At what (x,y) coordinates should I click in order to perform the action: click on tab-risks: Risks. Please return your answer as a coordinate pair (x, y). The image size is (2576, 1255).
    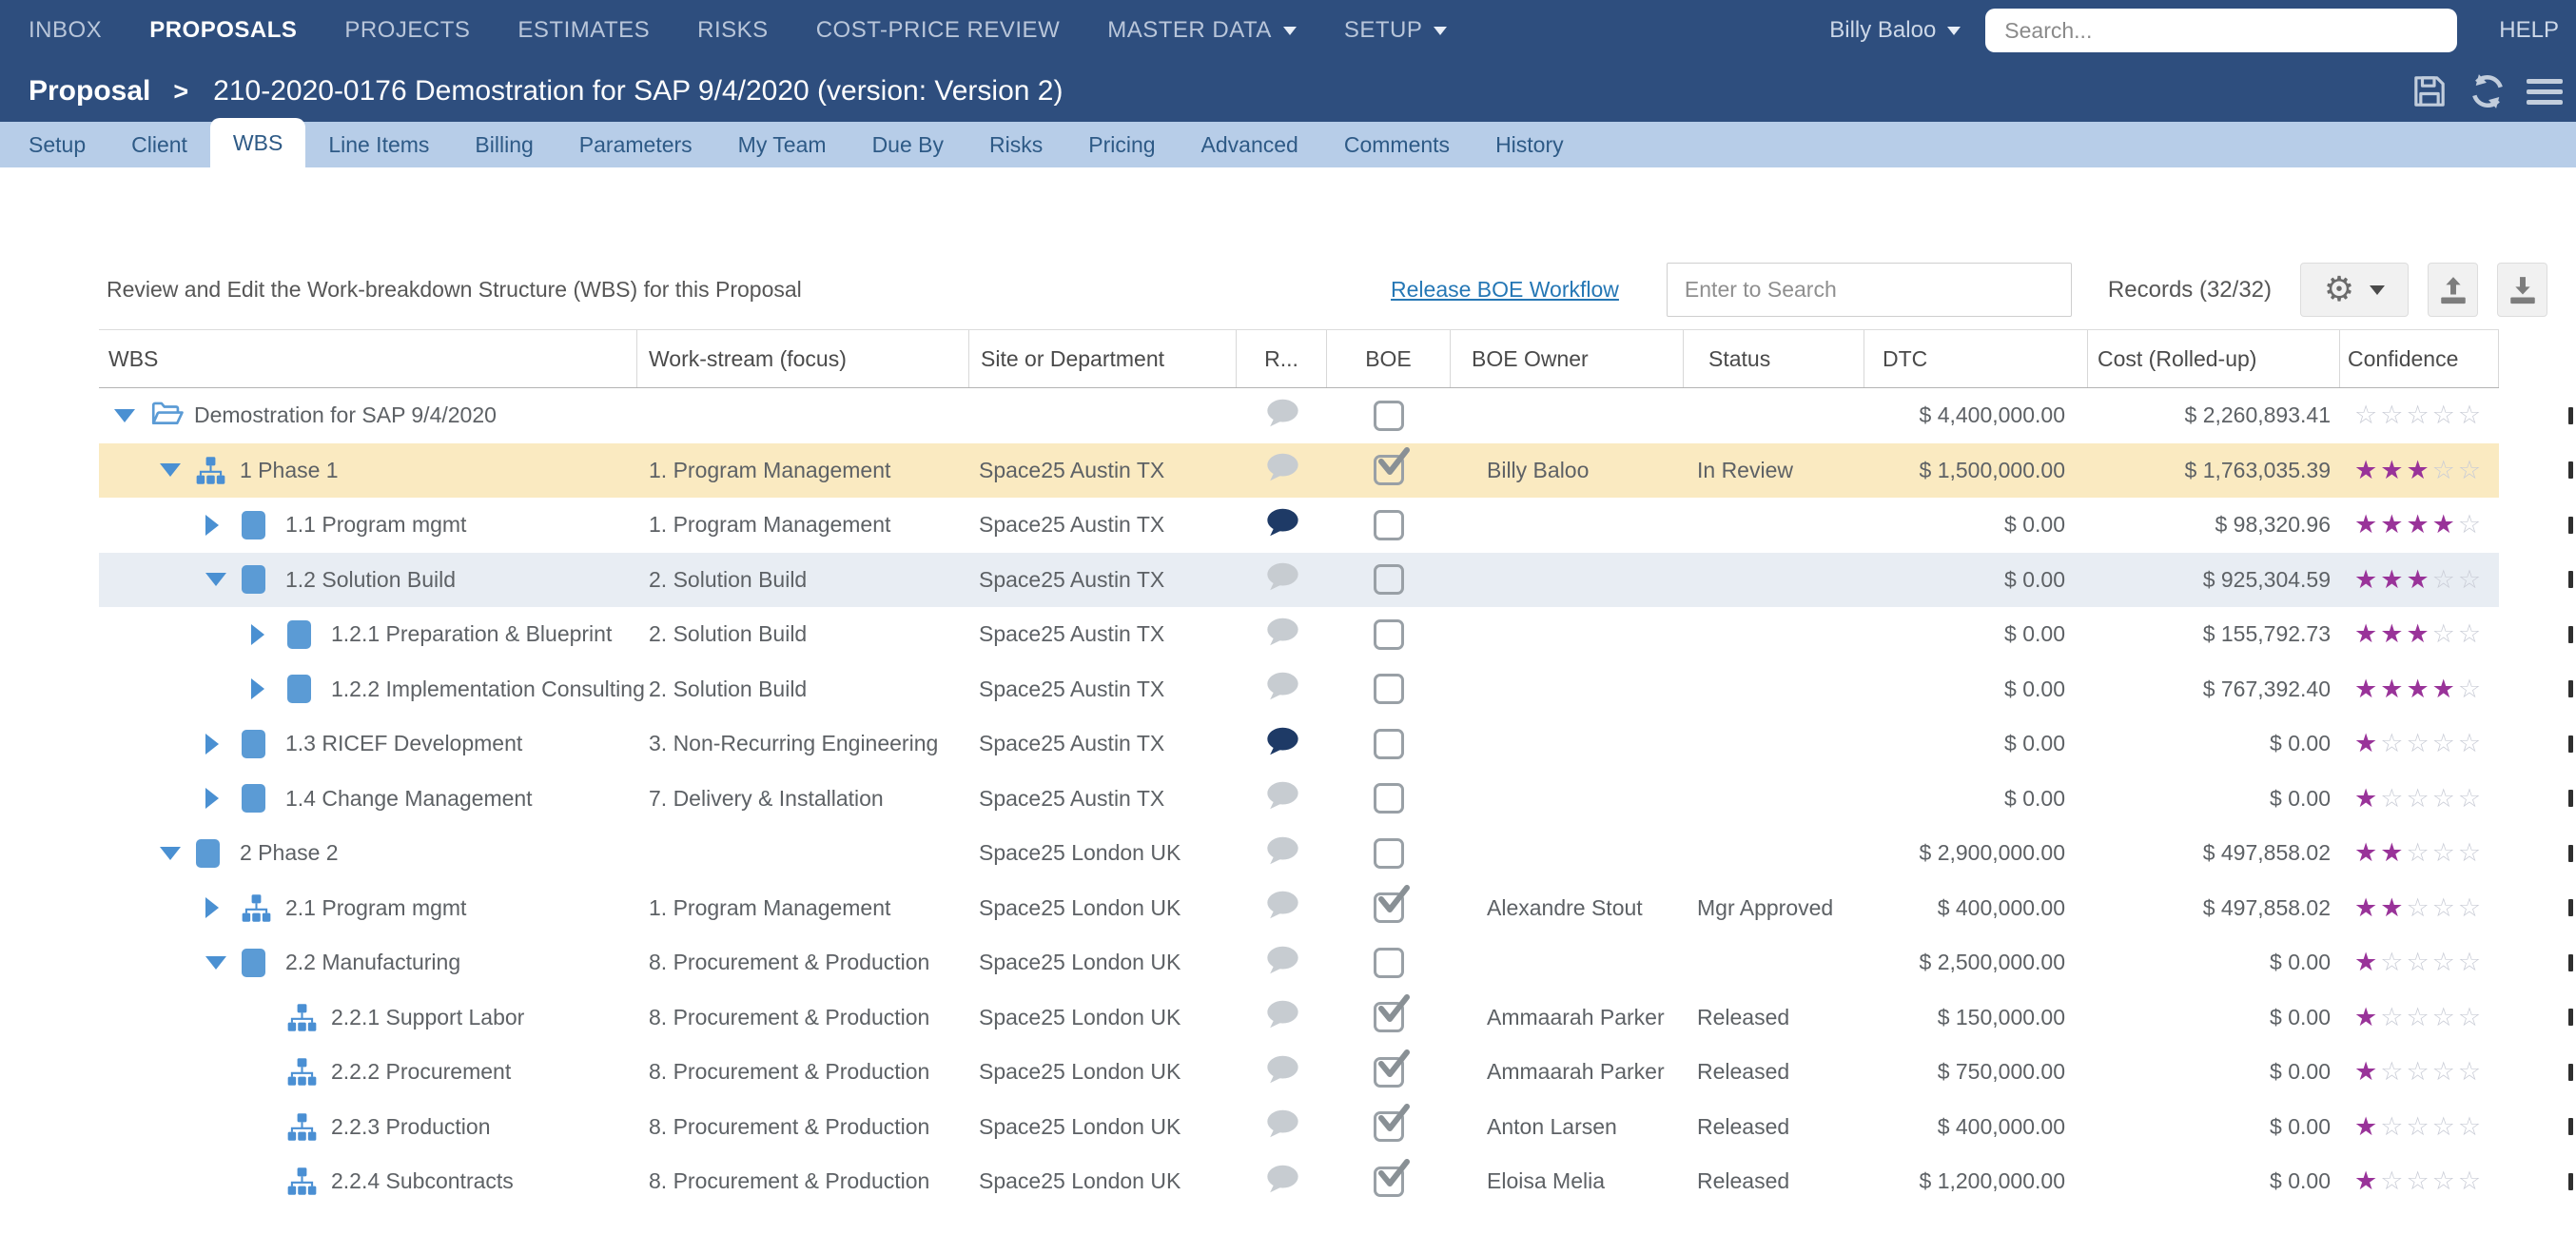
    Looking at the image, I should click on (1016, 145).